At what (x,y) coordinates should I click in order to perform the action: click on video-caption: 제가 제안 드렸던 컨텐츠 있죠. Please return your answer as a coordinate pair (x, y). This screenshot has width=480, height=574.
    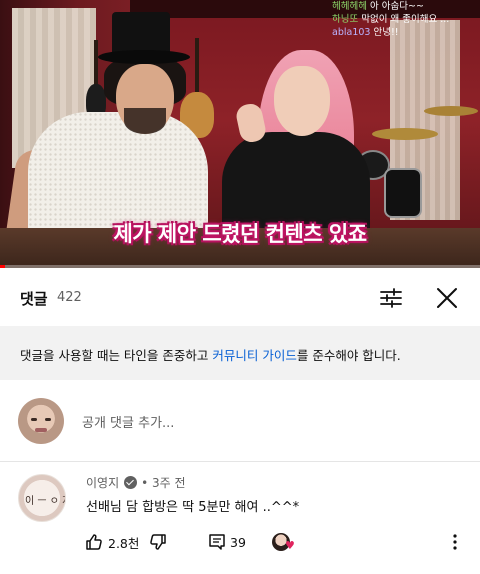
    Looking at the image, I should click on (240, 233).